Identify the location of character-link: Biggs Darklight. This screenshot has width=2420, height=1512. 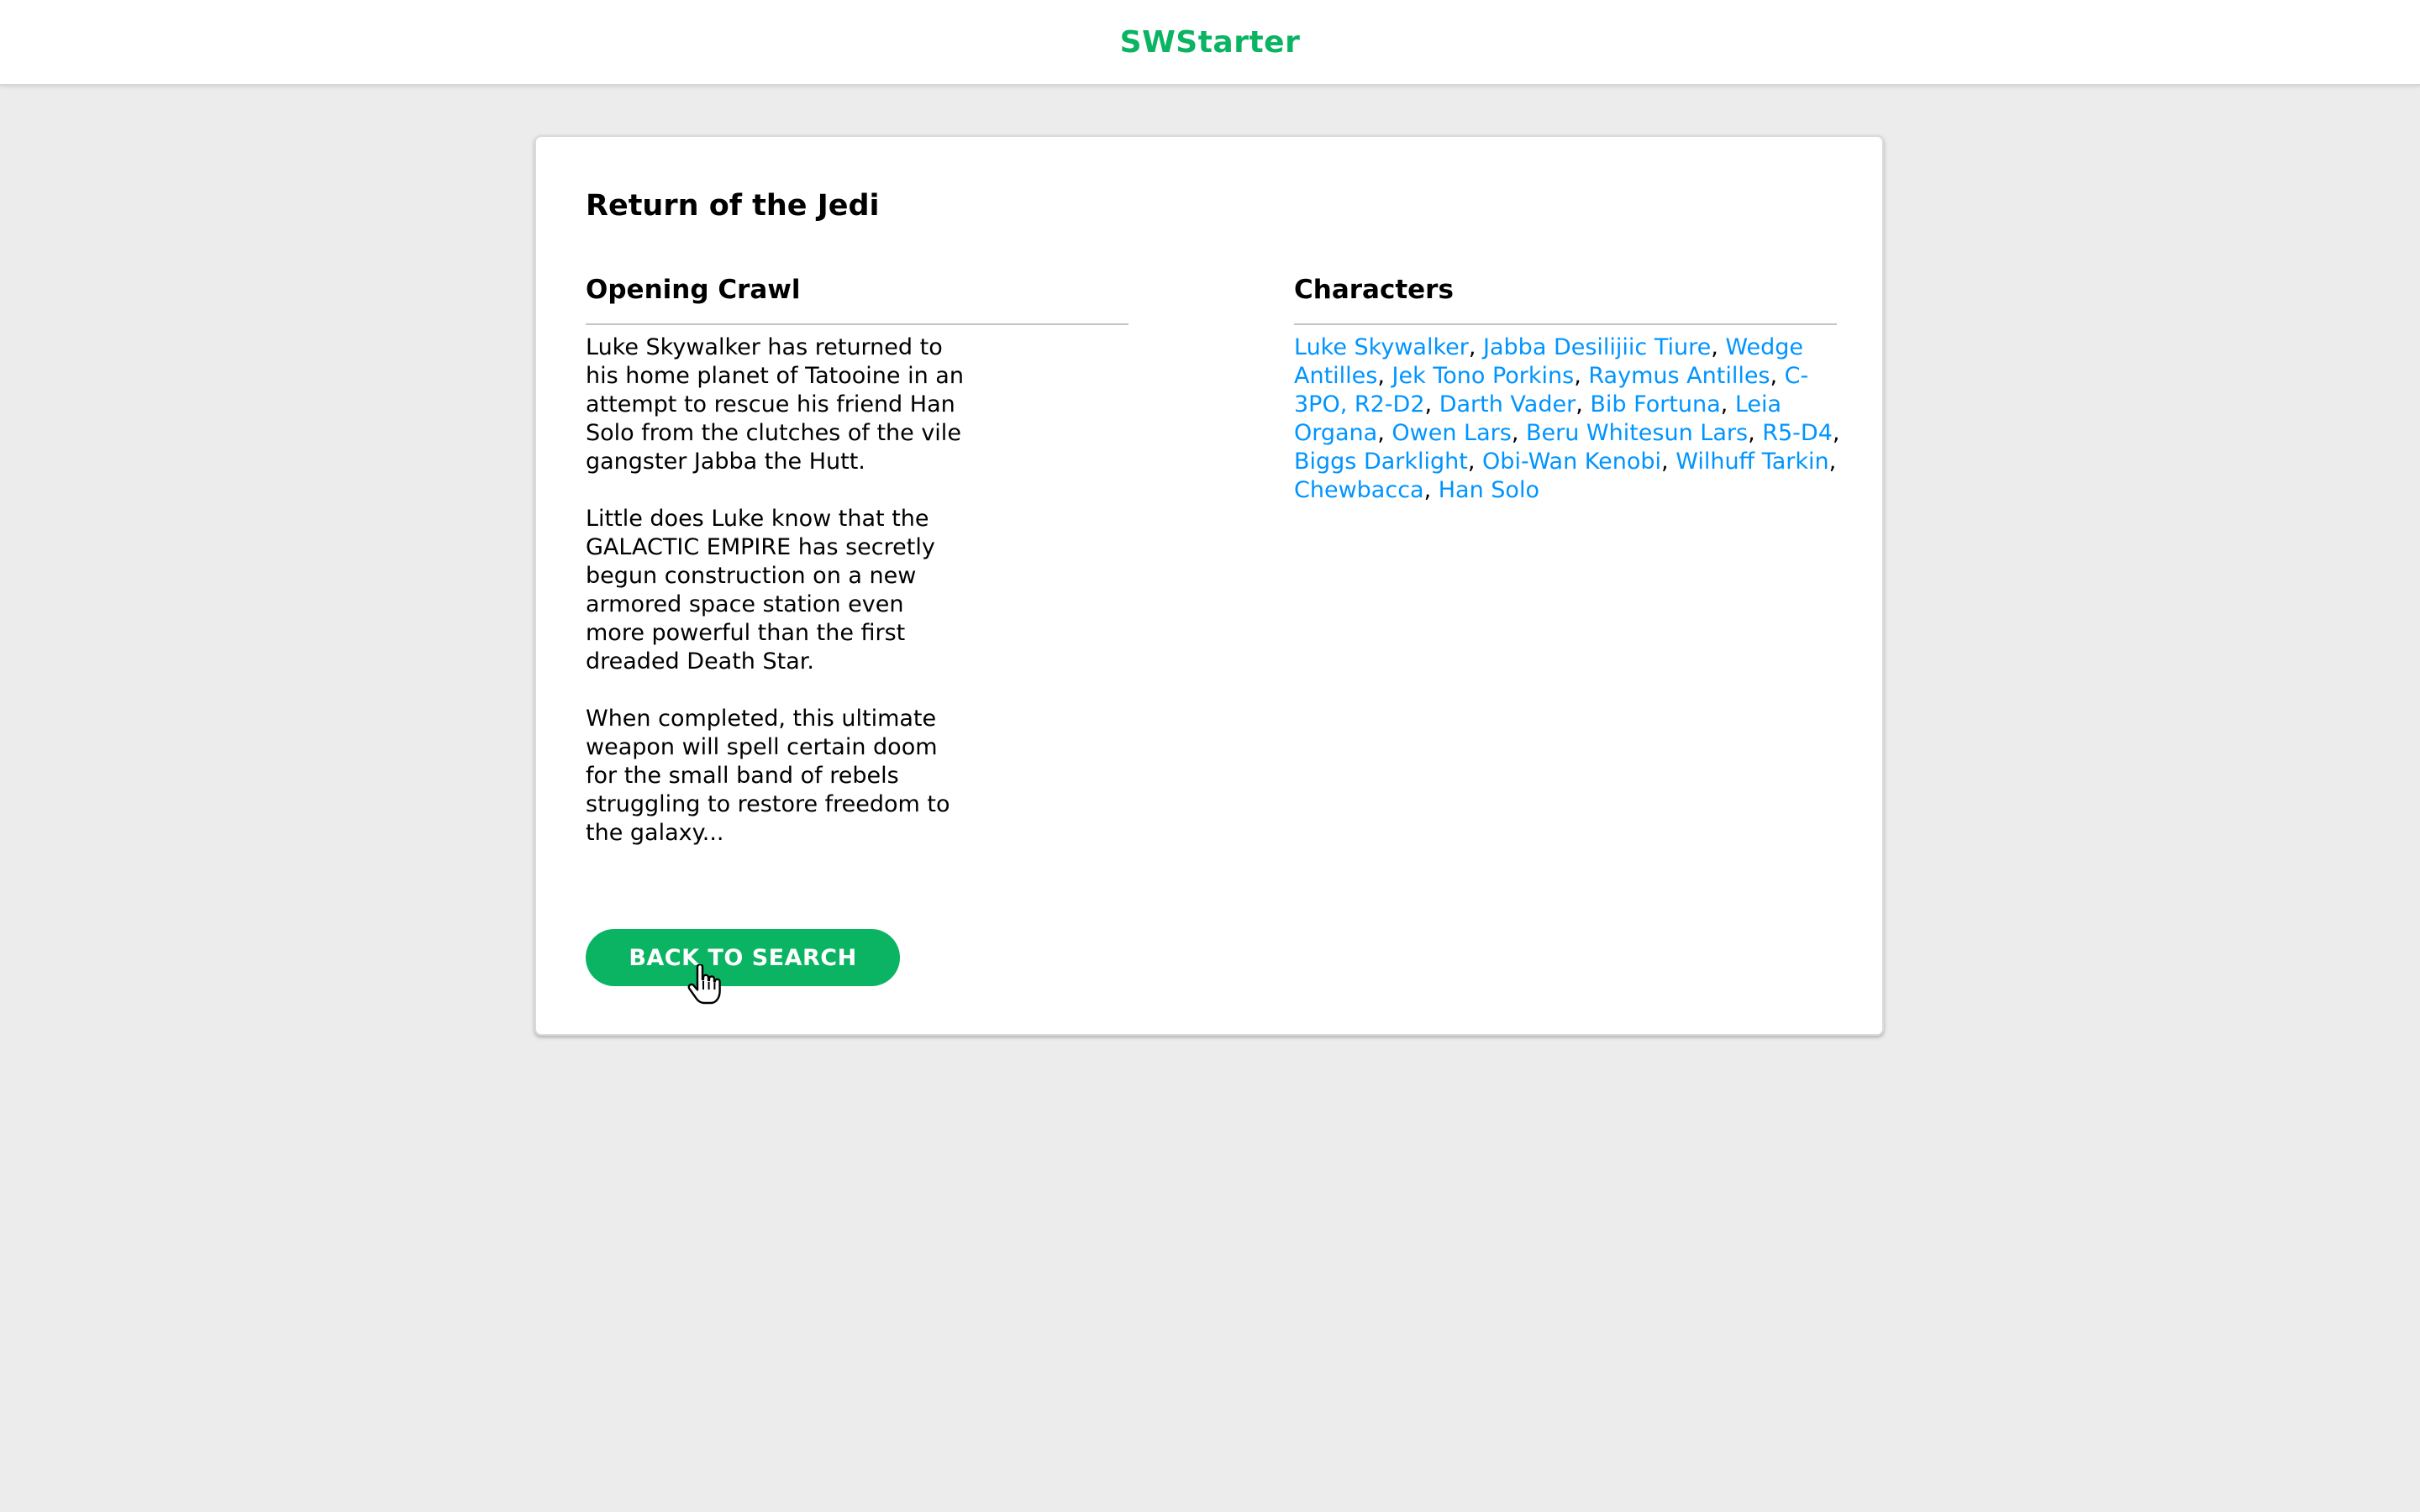
(1381, 462).